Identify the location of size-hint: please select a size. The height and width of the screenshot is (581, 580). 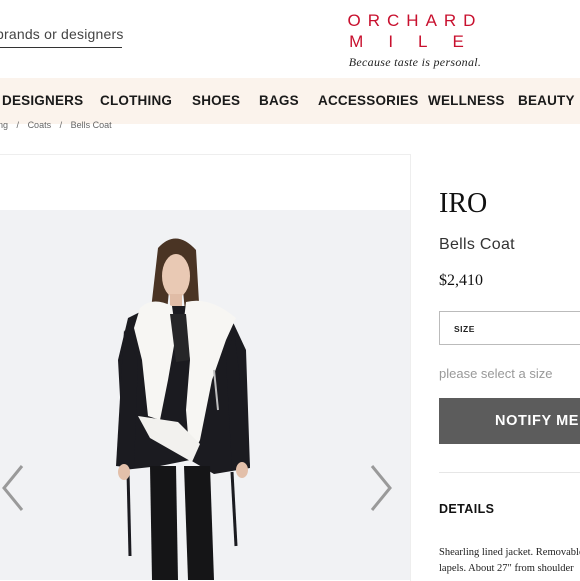
(496, 373).